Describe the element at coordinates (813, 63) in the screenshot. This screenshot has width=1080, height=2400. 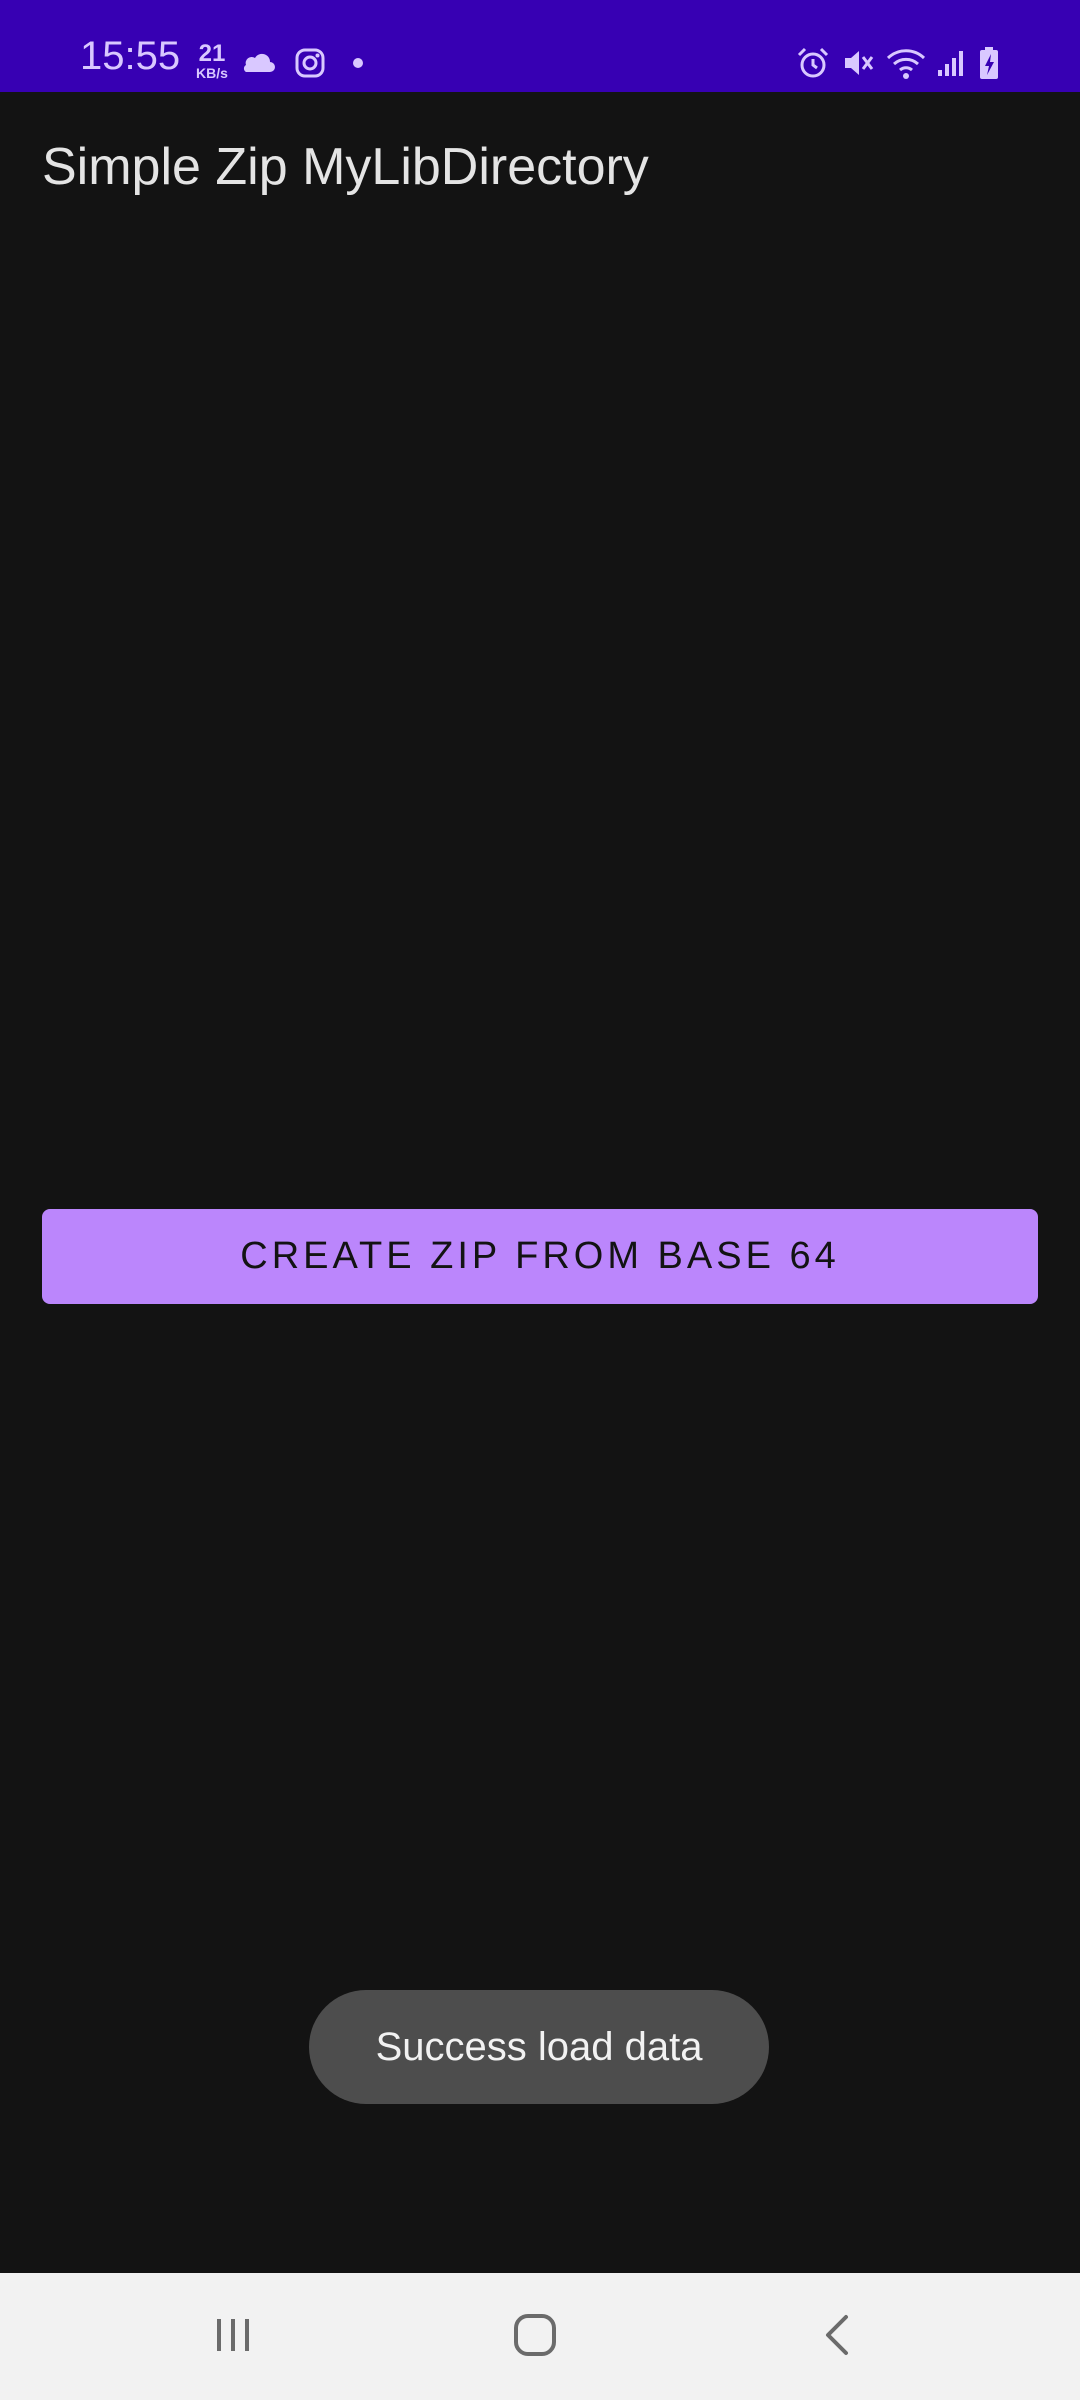
I see `alarm-icon` at that location.